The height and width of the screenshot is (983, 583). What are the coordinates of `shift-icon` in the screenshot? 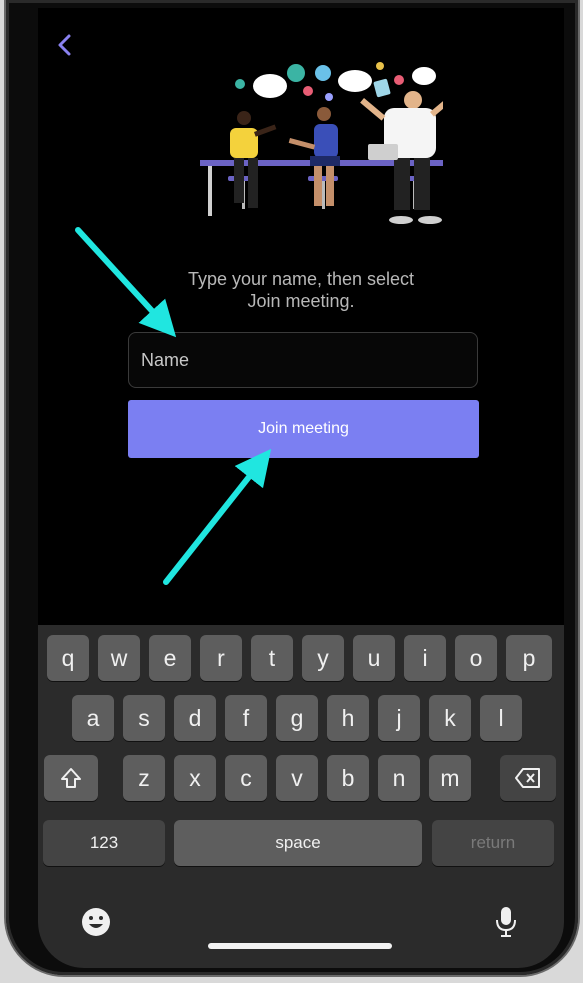 It's located at (71, 778).